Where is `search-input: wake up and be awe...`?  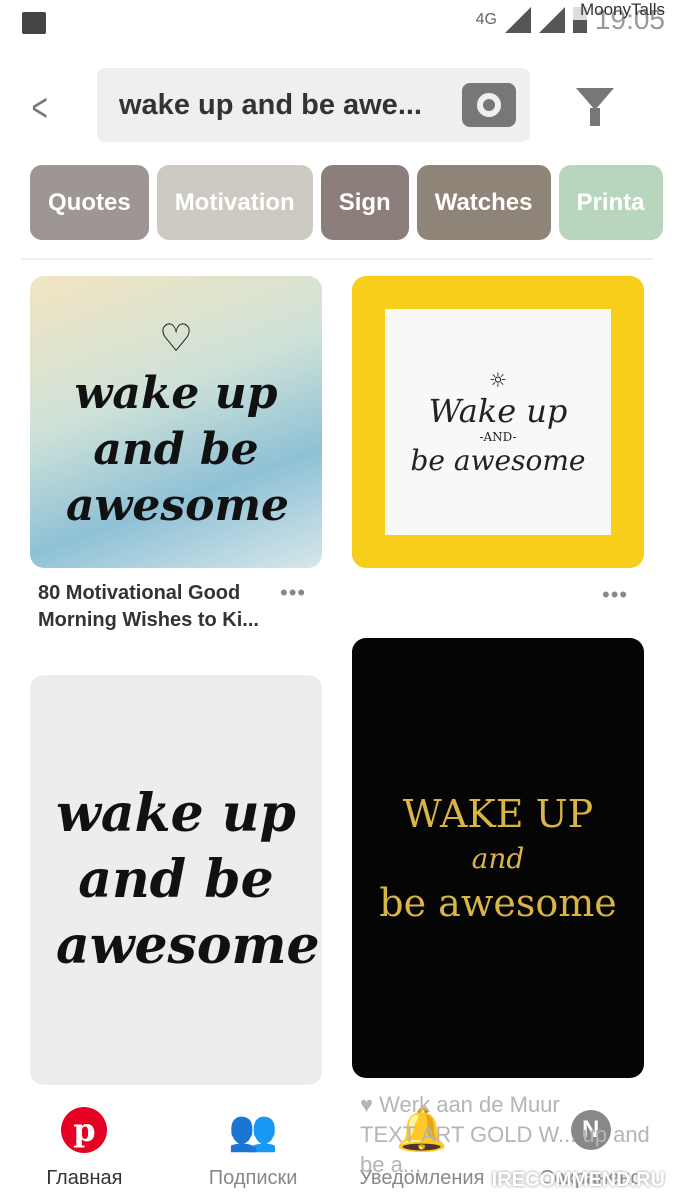
search-input: wake up and be awe... is located at coordinates (313, 105).